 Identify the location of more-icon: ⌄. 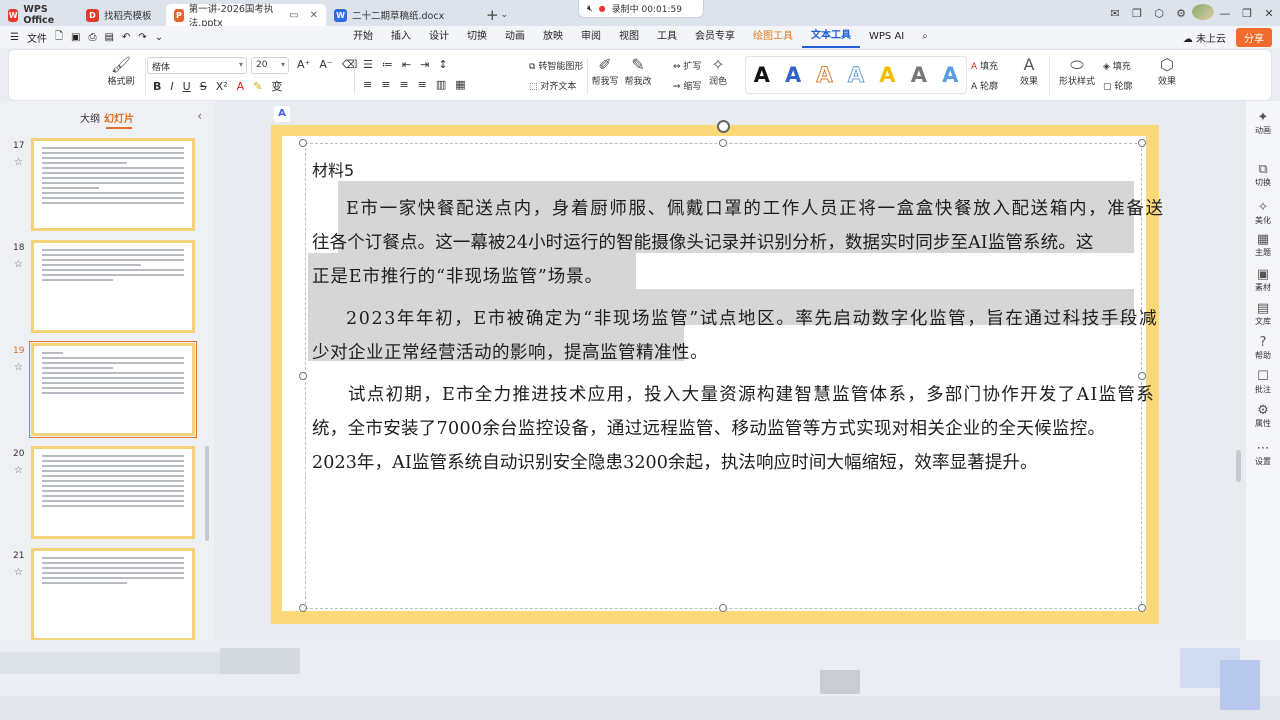
(159, 37).